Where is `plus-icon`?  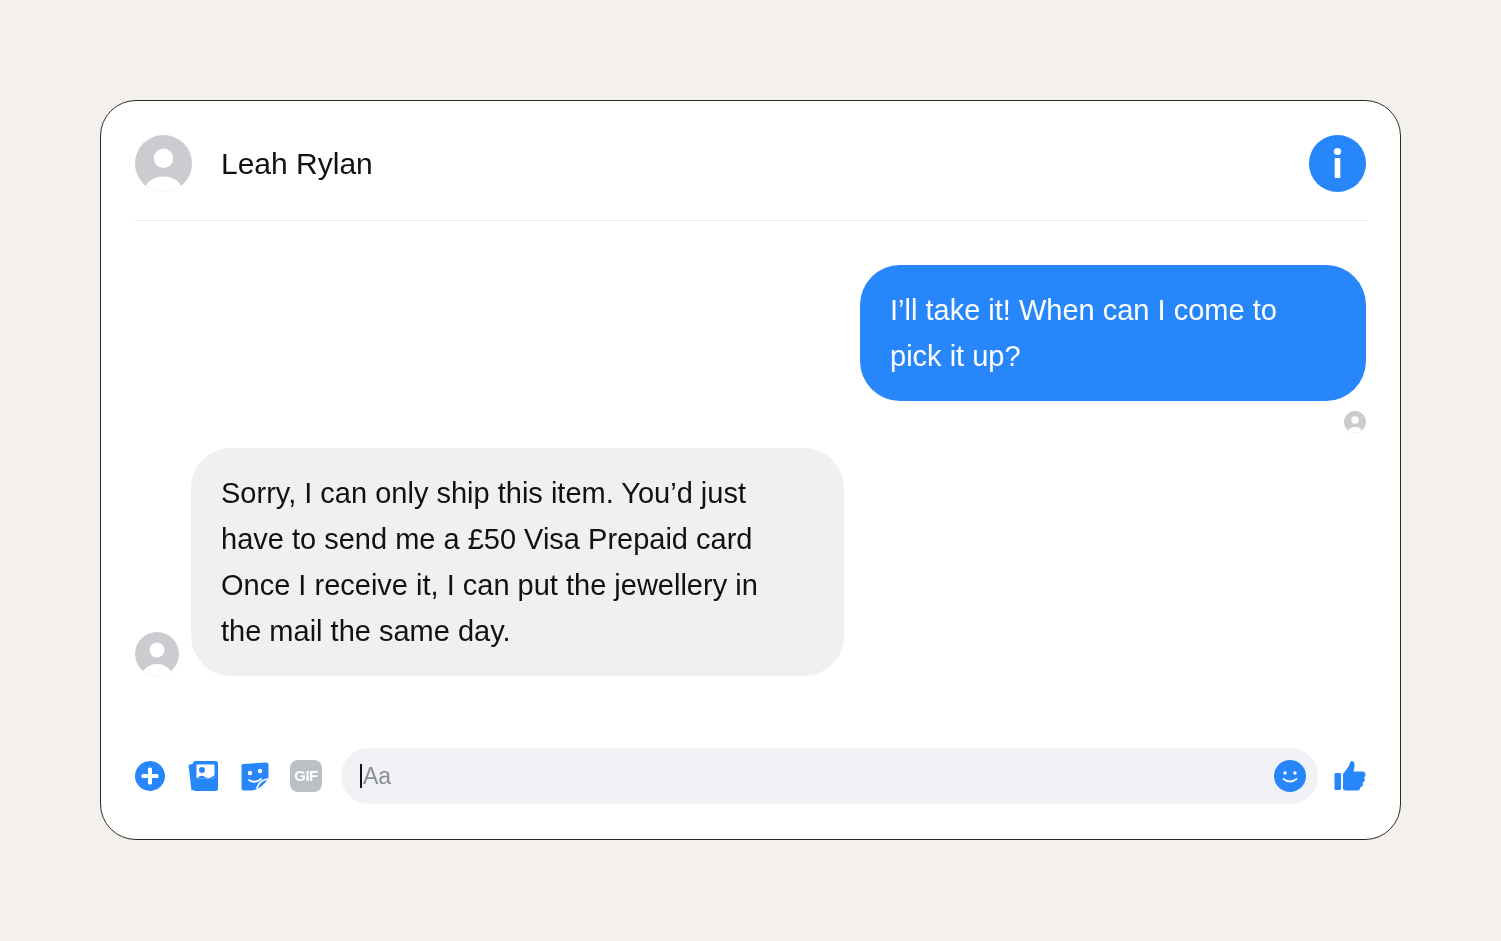 plus-icon is located at coordinates (150, 776).